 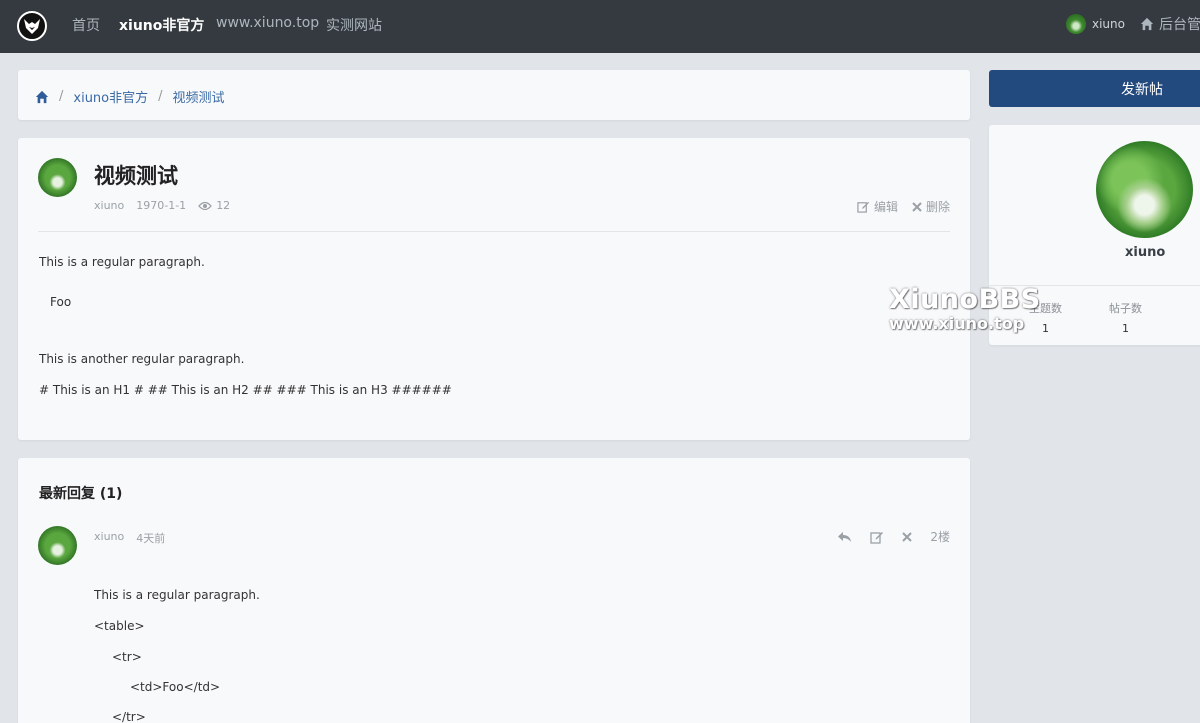 What do you see at coordinates (903, 206) in the screenshot?
I see `post-actions: 编辑 删除` at bounding box center [903, 206].